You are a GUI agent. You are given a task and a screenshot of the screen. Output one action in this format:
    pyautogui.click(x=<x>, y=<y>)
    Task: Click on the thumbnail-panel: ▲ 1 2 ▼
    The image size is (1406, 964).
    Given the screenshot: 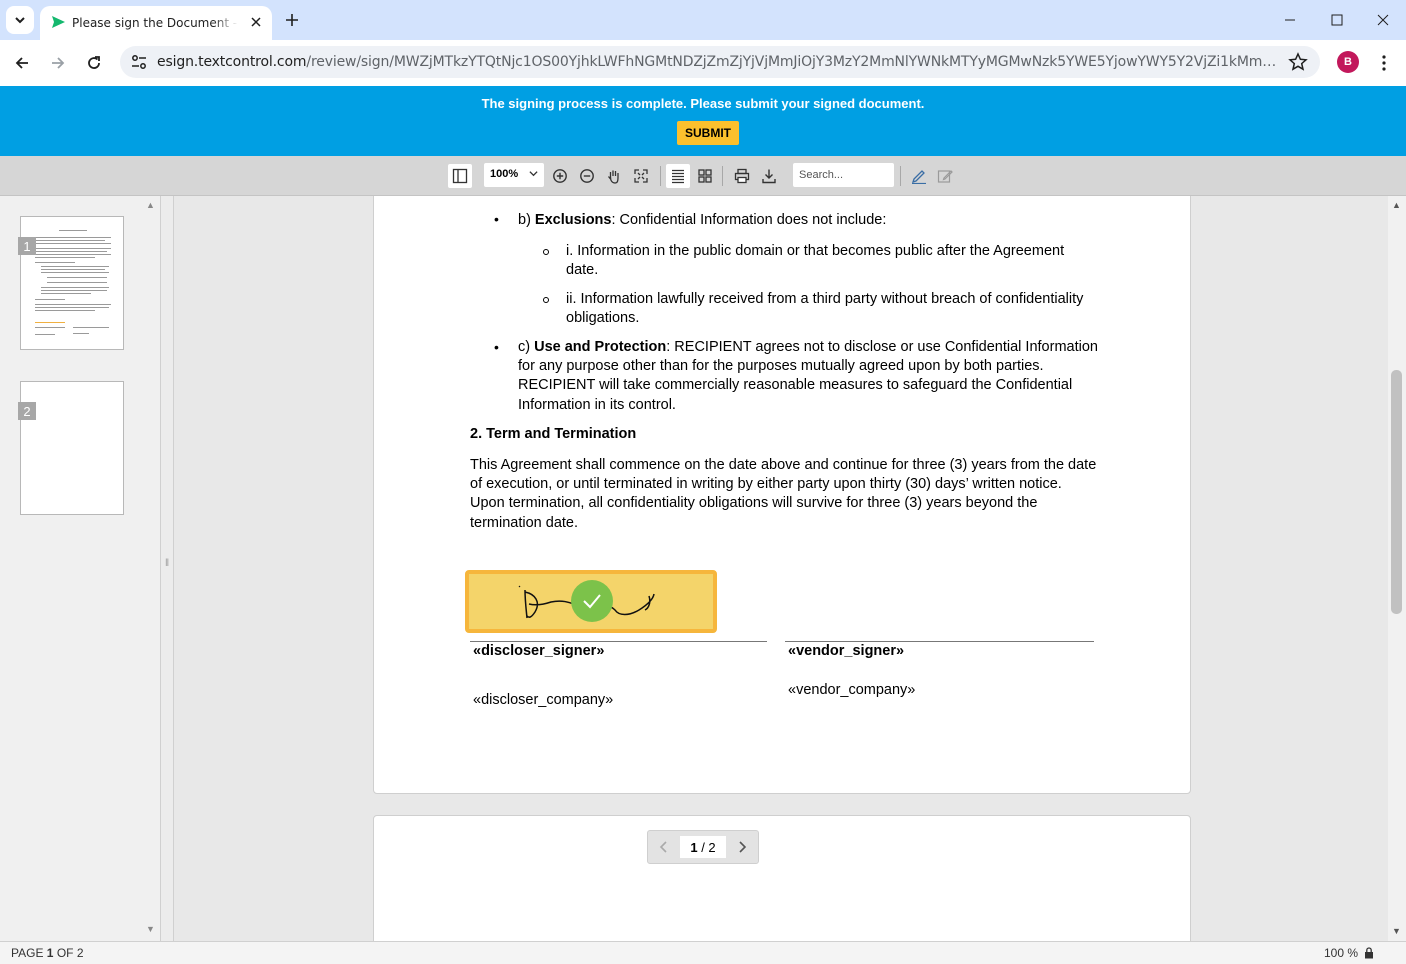 What is the action you would take?
    pyautogui.click(x=80, y=568)
    